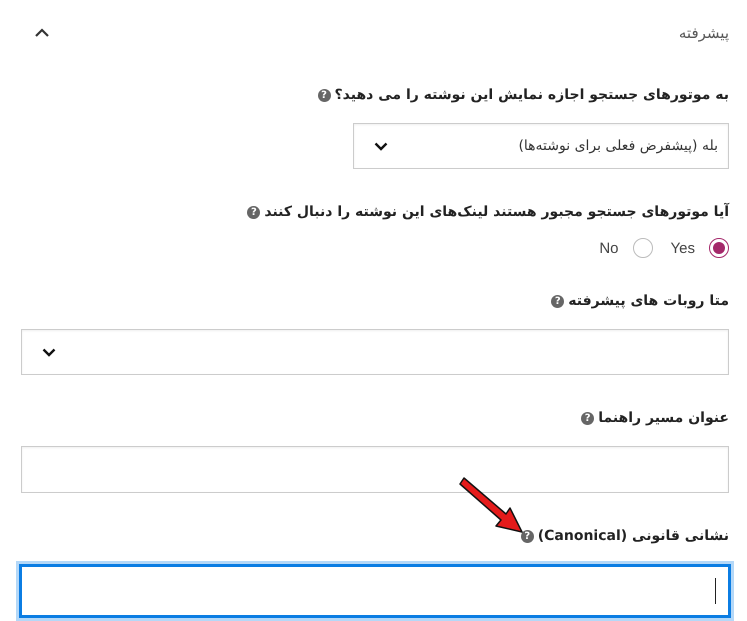 This screenshot has height=621, width=747. I want to click on select-field, so click(375, 352).